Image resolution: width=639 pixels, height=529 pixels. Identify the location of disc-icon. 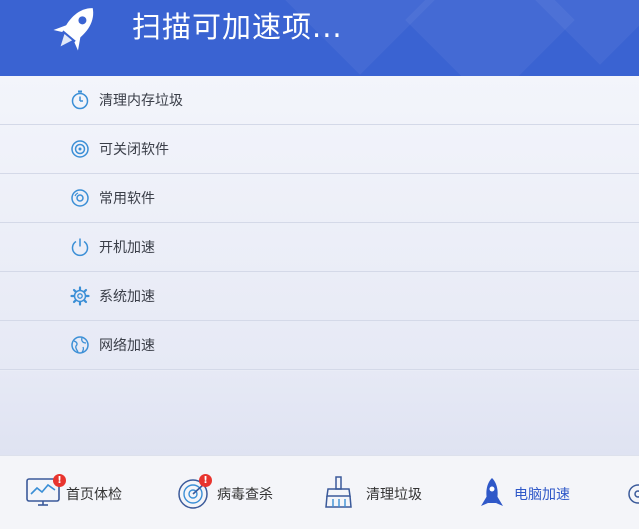
(80, 198).